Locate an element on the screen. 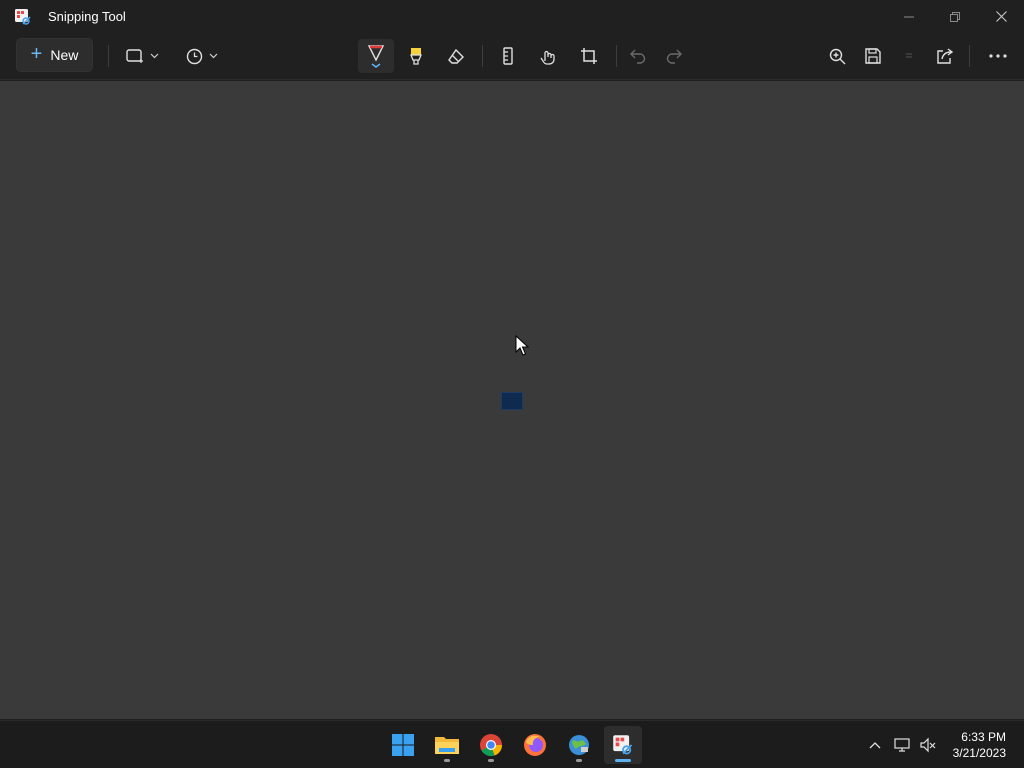 This screenshot has height=768, width=1024. touch-writing-button is located at coordinates (548, 56).